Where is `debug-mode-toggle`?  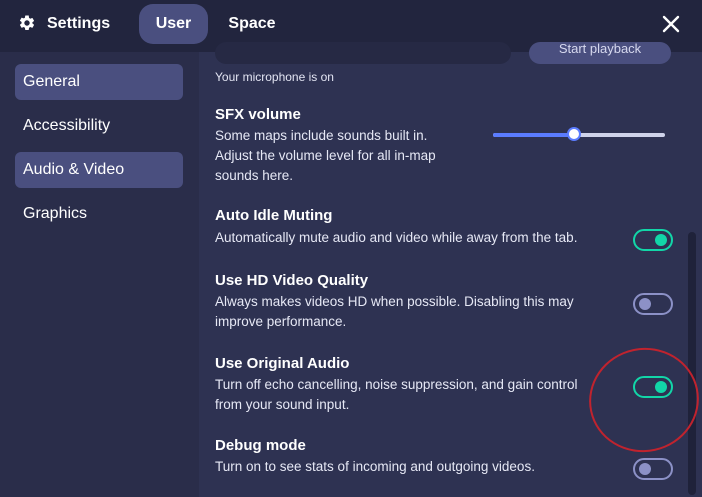 debug-mode-toggle is located at coordinates (653, 469).